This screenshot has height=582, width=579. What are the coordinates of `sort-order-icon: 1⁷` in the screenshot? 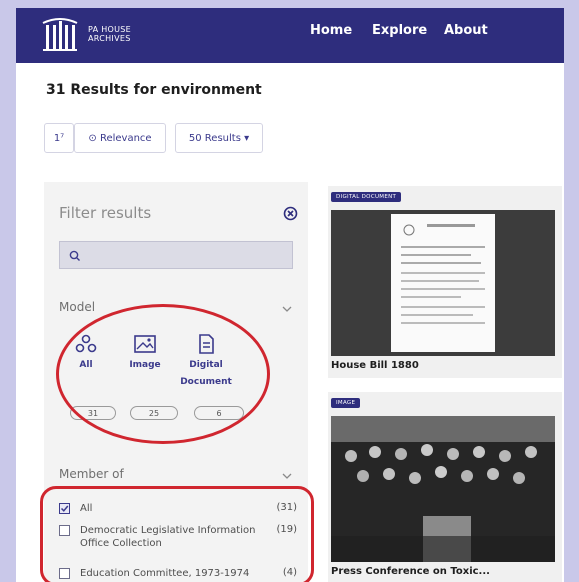 It's located at (59, 138).